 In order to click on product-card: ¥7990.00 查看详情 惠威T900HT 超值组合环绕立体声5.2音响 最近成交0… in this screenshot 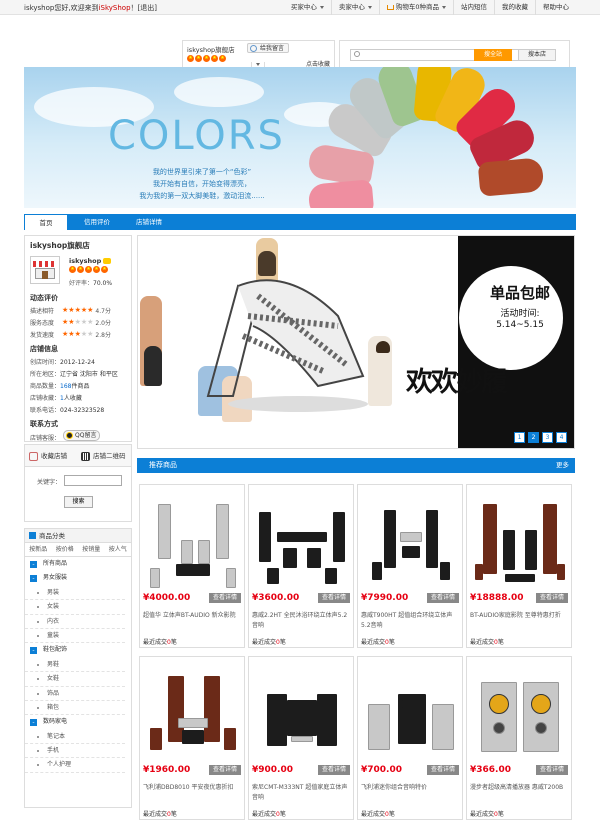, I will do `click(410, 566)`.